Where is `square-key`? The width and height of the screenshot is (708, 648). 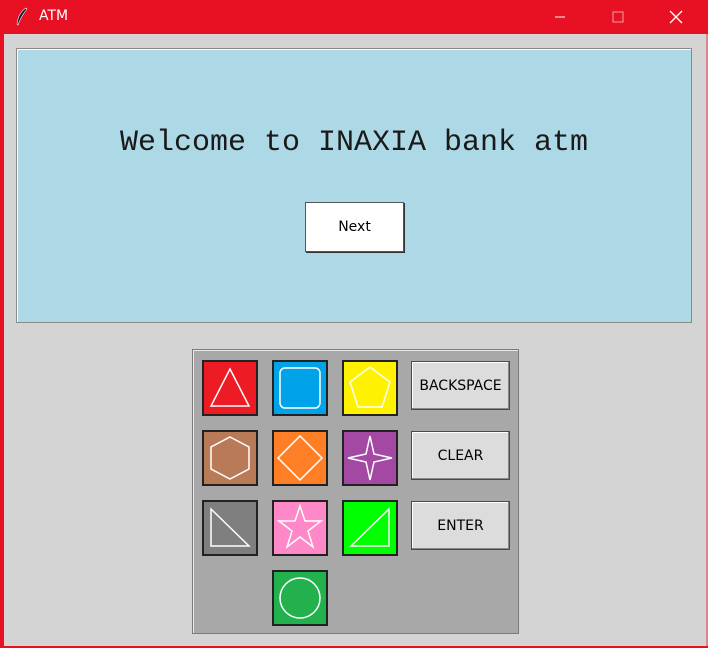
square-key is located at coordinates (300, 388).